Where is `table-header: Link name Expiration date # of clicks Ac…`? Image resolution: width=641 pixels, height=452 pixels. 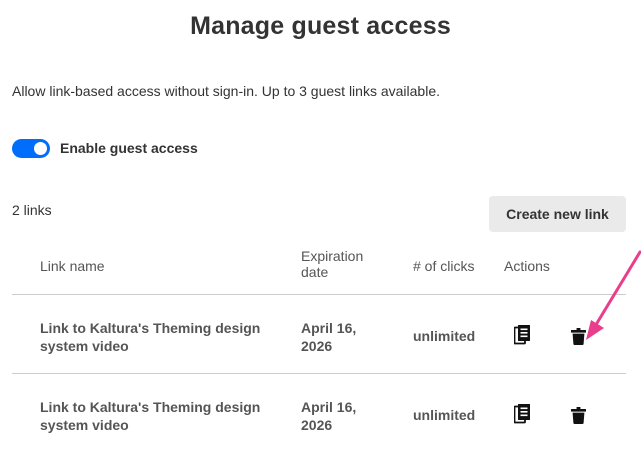
table-header: Link name Expiration date # of clicks Ac… is located at coordinates (319, 269).